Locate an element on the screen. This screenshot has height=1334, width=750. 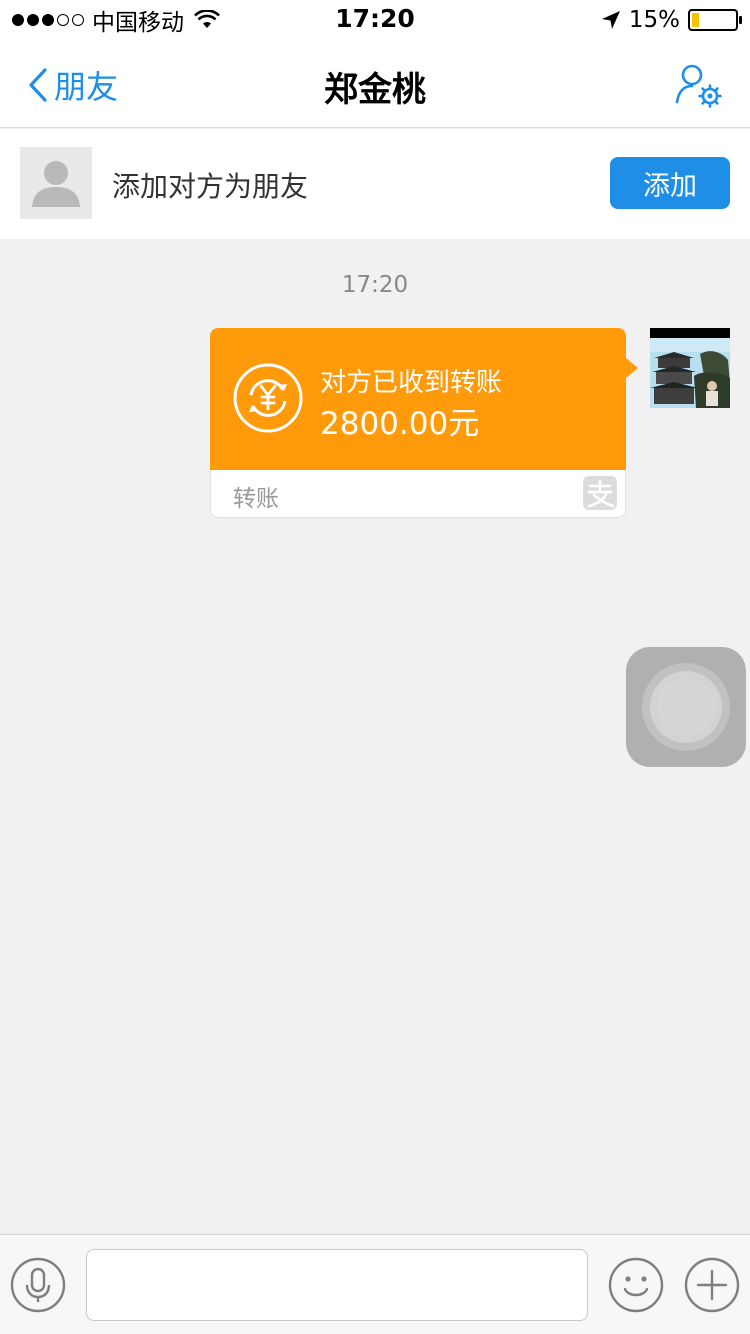
plus-icon is located at coordinates (712, 1285).